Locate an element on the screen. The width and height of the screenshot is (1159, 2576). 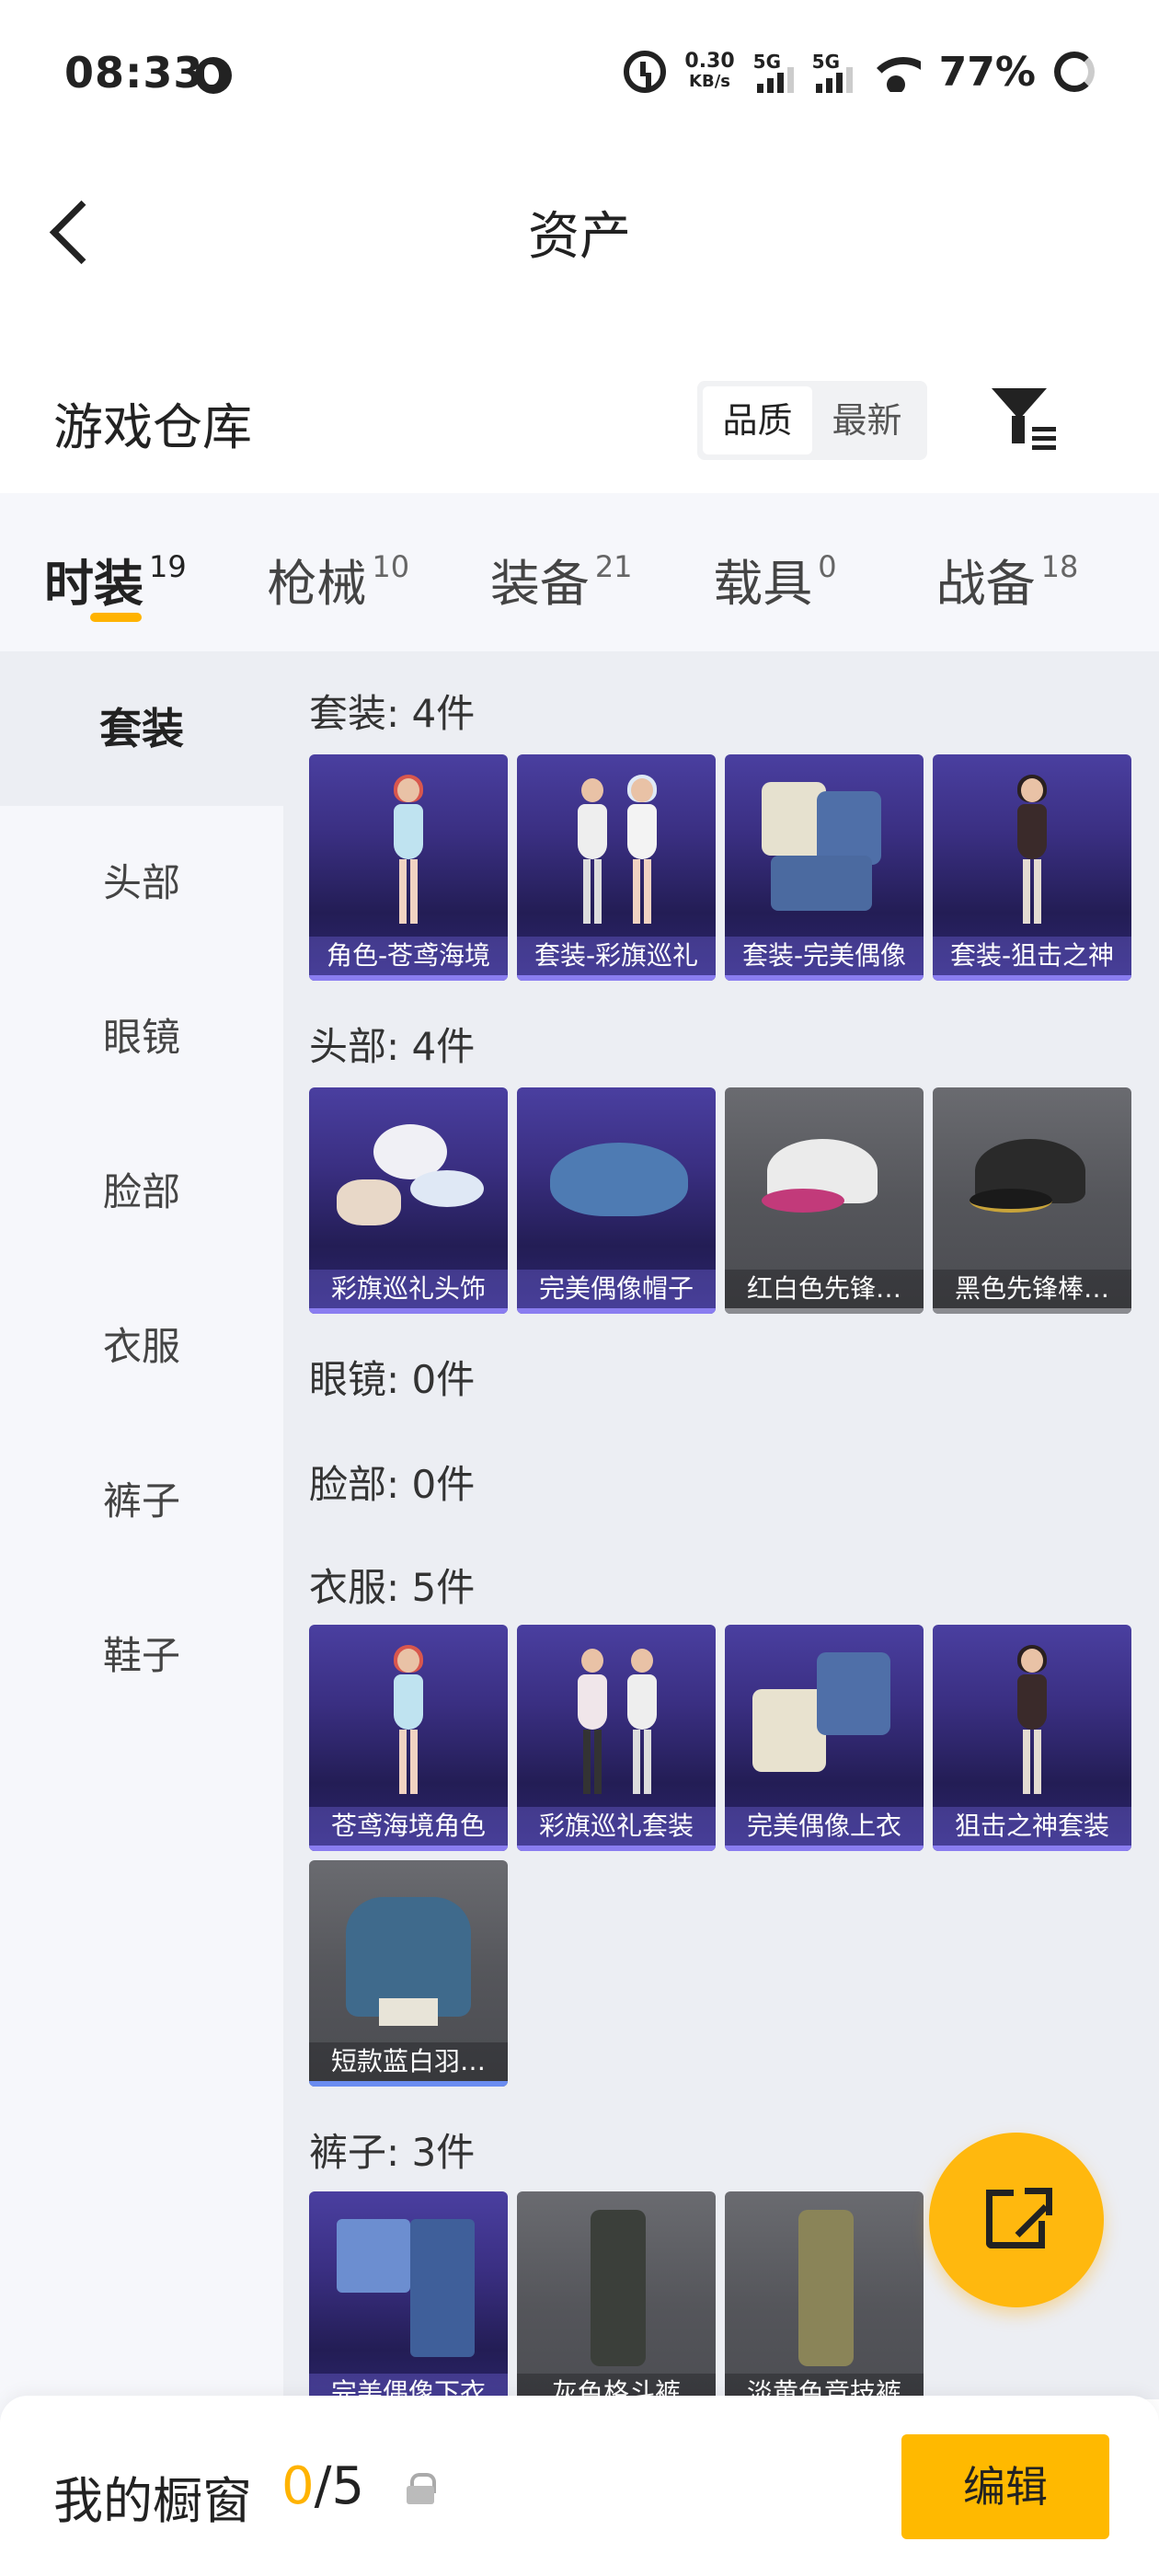
item-card: 苍鸢海境角色 is located at coordinates (408, 1738).